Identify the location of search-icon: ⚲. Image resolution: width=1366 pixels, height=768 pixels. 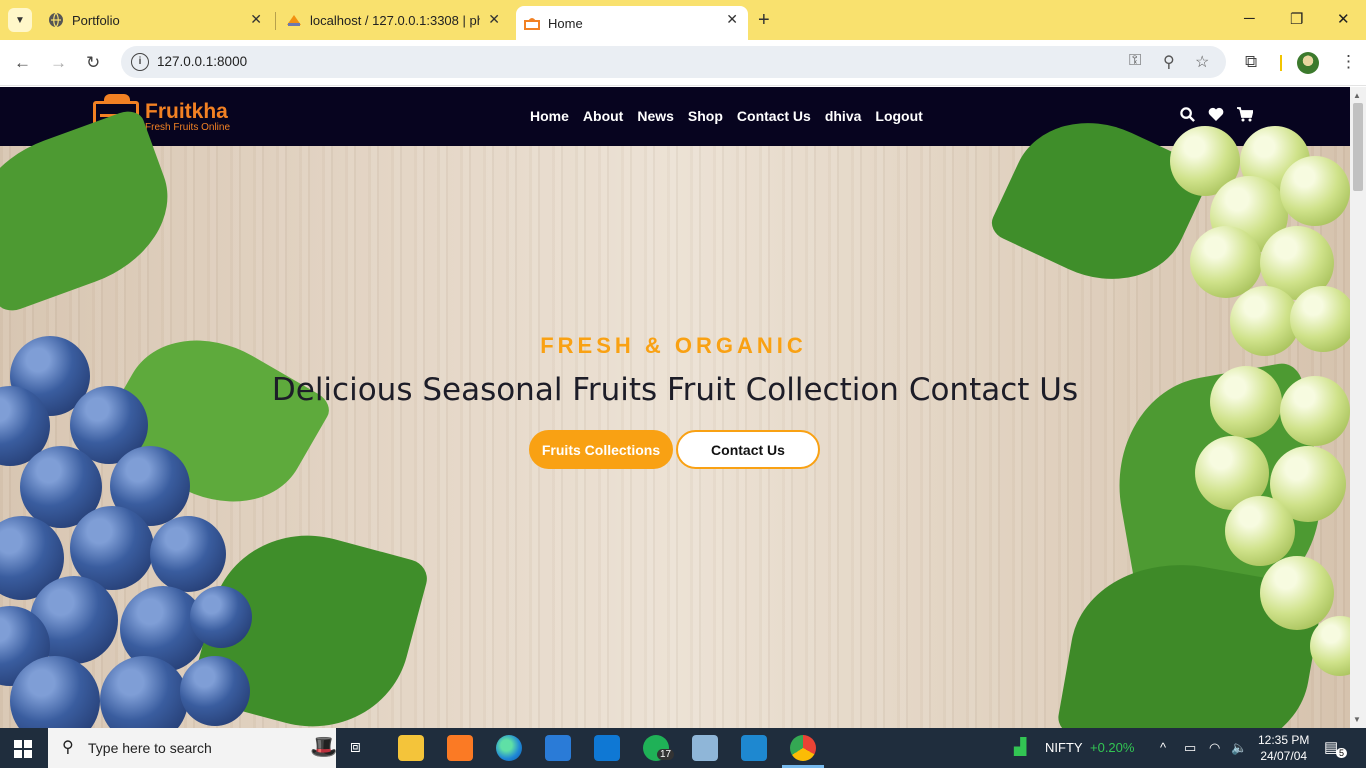
(68, 747).